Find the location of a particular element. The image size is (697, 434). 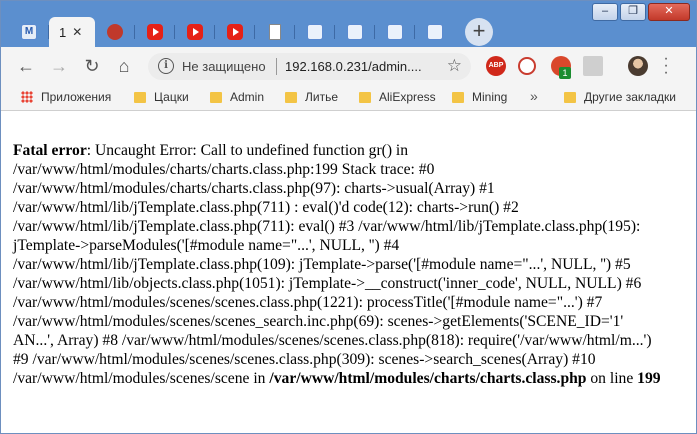

bookmark-item: AliExpress is located at coordinates (397, 97).